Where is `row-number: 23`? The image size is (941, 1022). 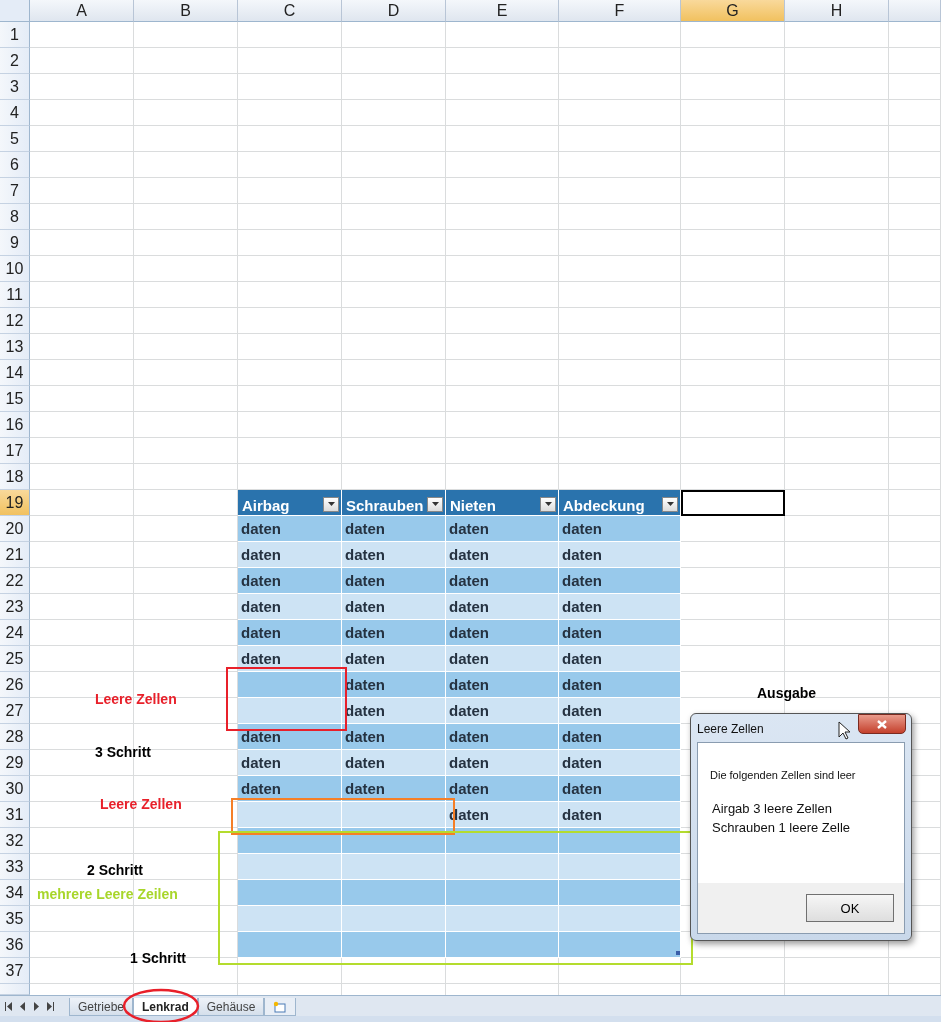 row-number: 23 is located at coordinates (15, 607).